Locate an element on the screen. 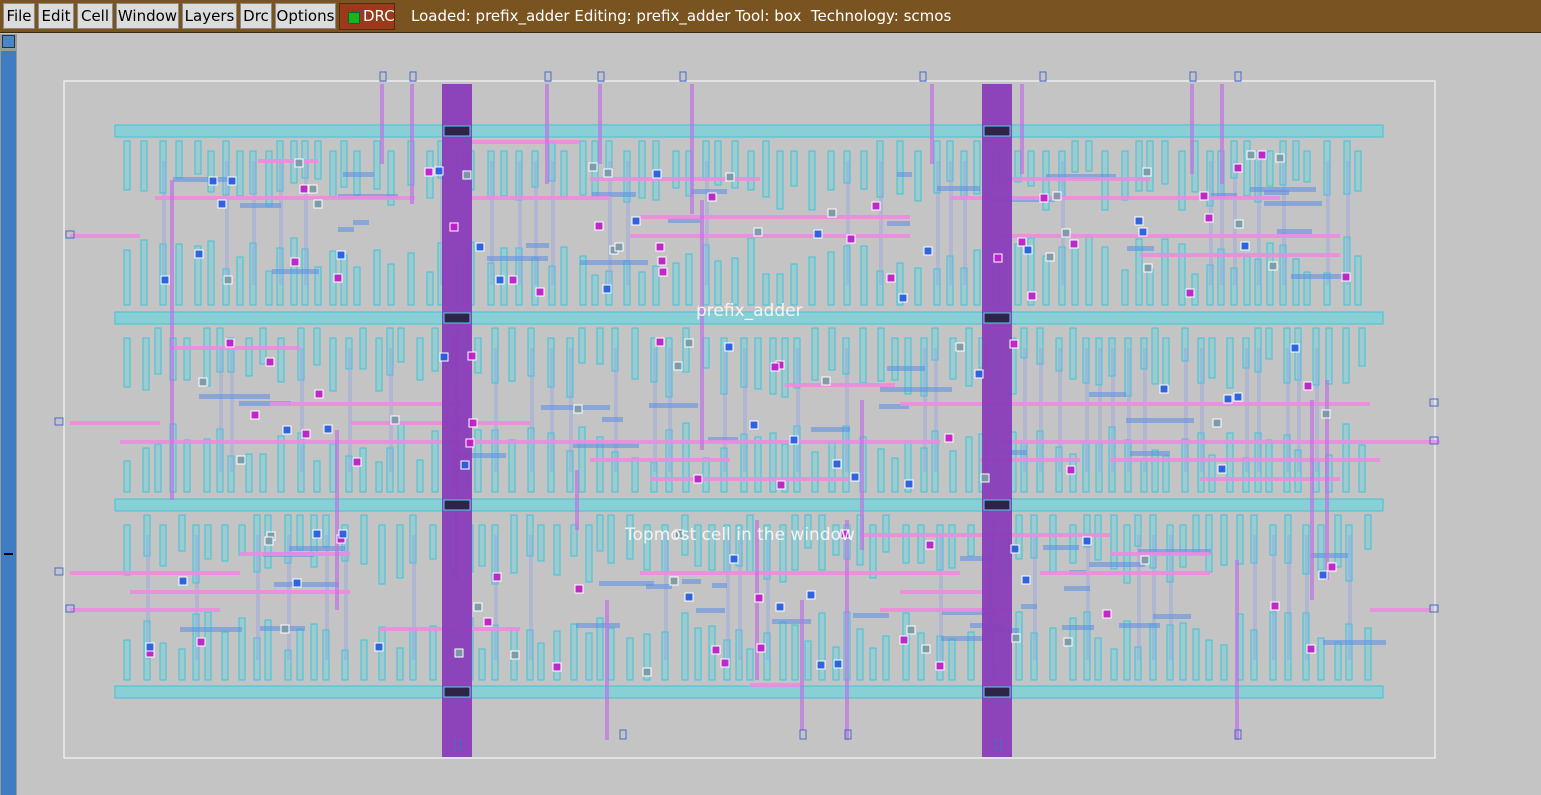 The height and width of the screenshot is (795, 1541). drc-status-indicator-icon is located at coordinates (354, 18).